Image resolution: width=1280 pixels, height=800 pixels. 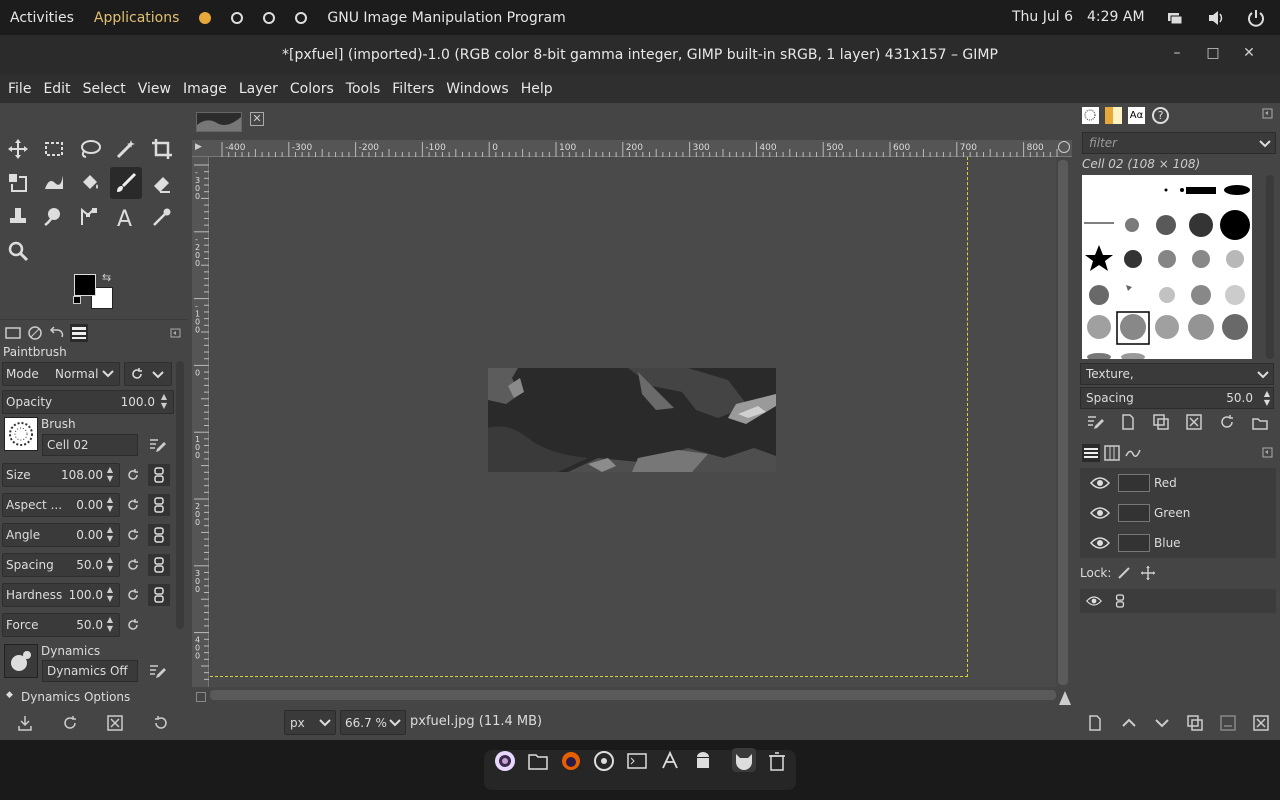 I want to click on image-content, so click(x=632, y=420).